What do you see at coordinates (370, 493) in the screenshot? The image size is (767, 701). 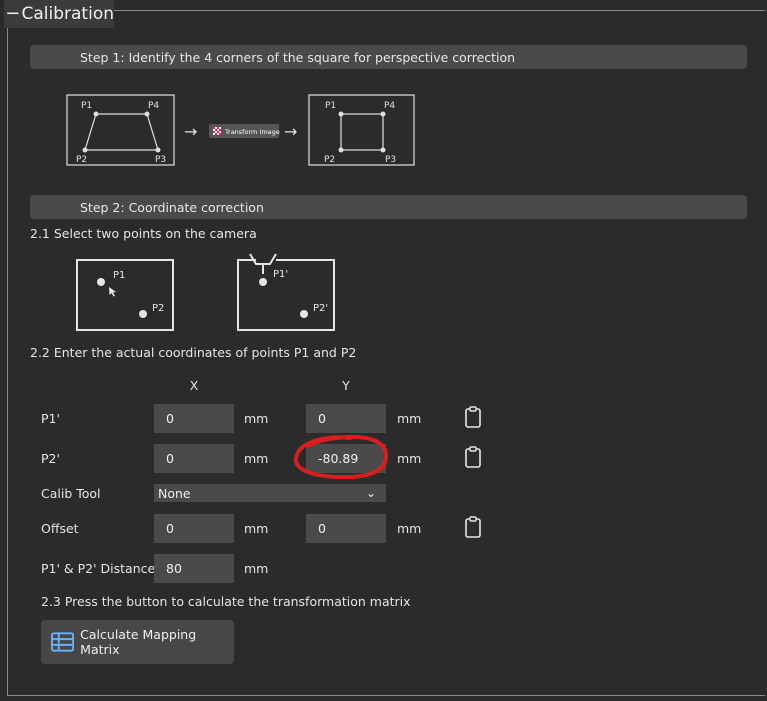 I see `chevron-down-icon: ⌄` at bounding box center [370, 493].